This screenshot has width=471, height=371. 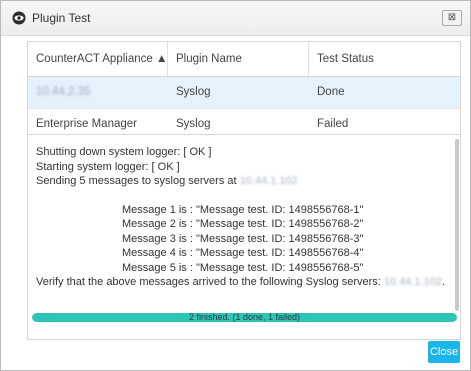 What do you see at coordinates (238, 59) in the screenshot?
I see `column-header-plugin-name: Plugin Name` at bounding box center [238, 59].